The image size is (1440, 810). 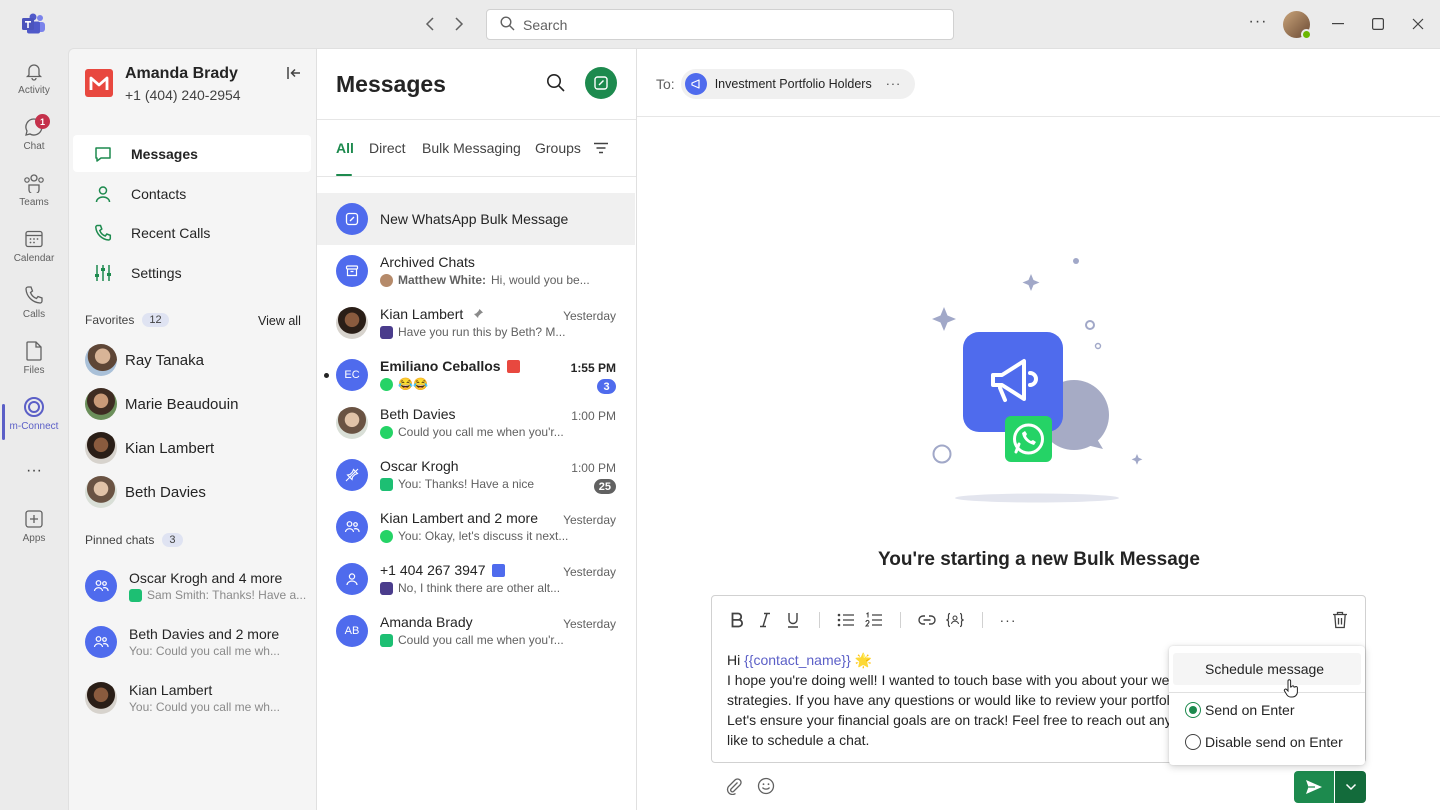 I want to click on disable-send-on-enter-label: Disable send on Enter, so click(x=1274, y=742).